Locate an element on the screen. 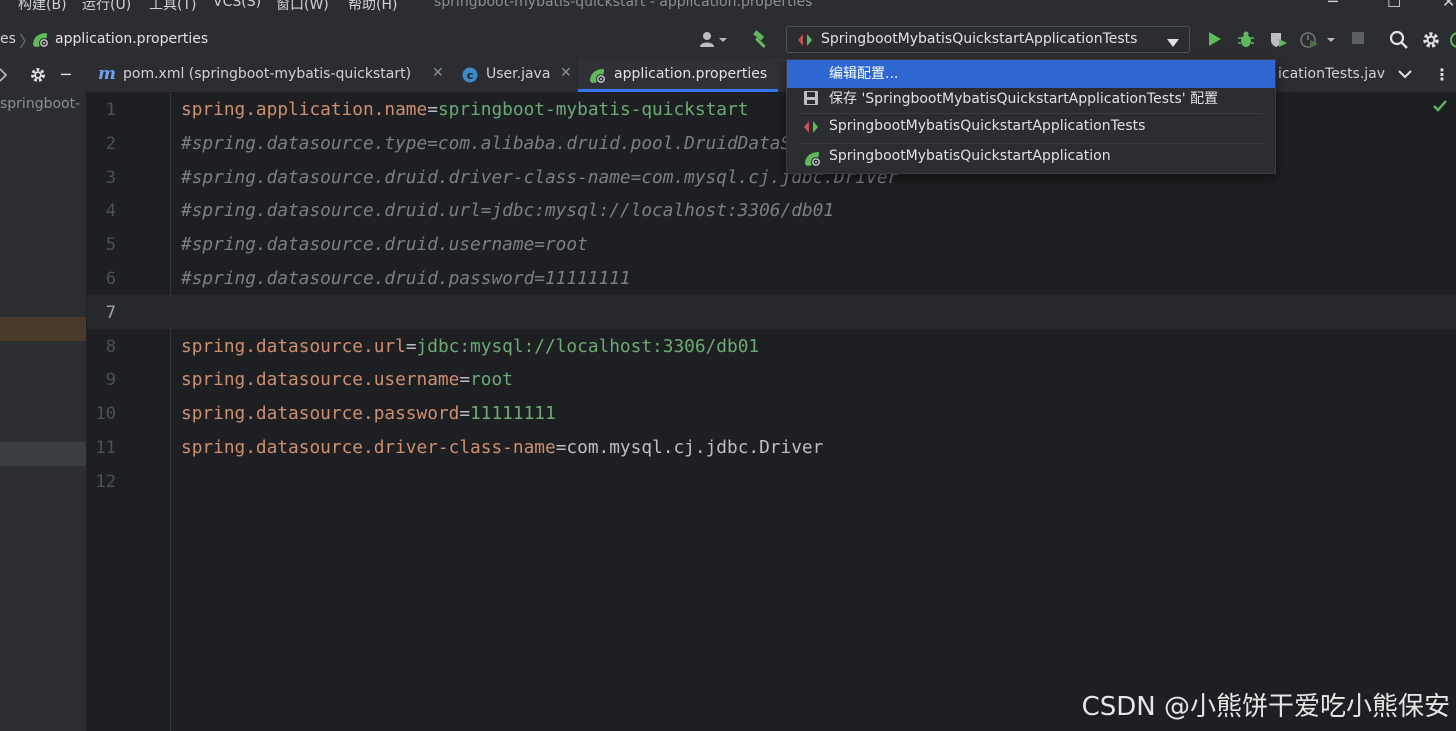 The height and width of the screenshot is (731, 1456). code-line: #spring.datasource.druid.username=root is located at coordinates (384, 244).